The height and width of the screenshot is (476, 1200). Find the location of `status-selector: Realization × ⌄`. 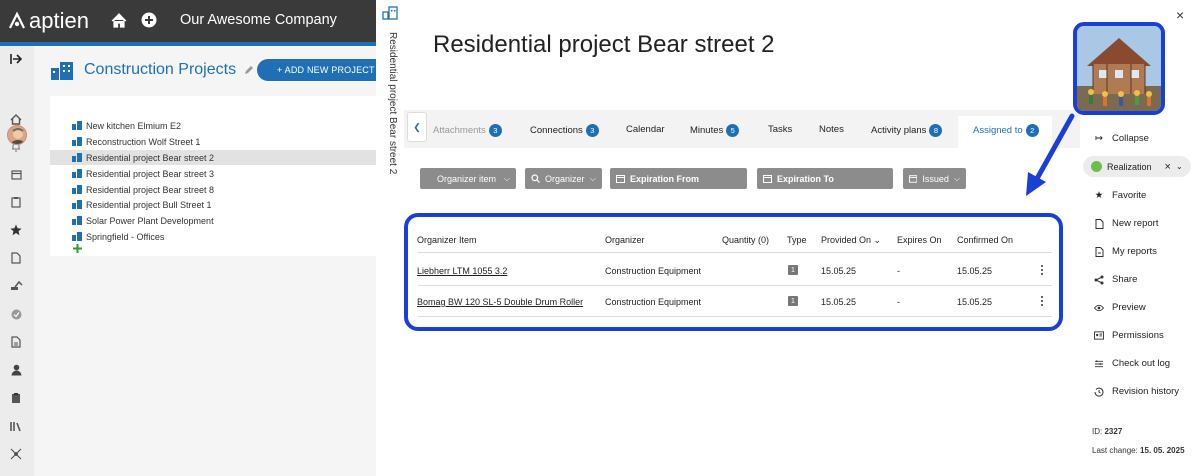

status-selector: Realization × ⌄ is located at coordinates (1137, 166).